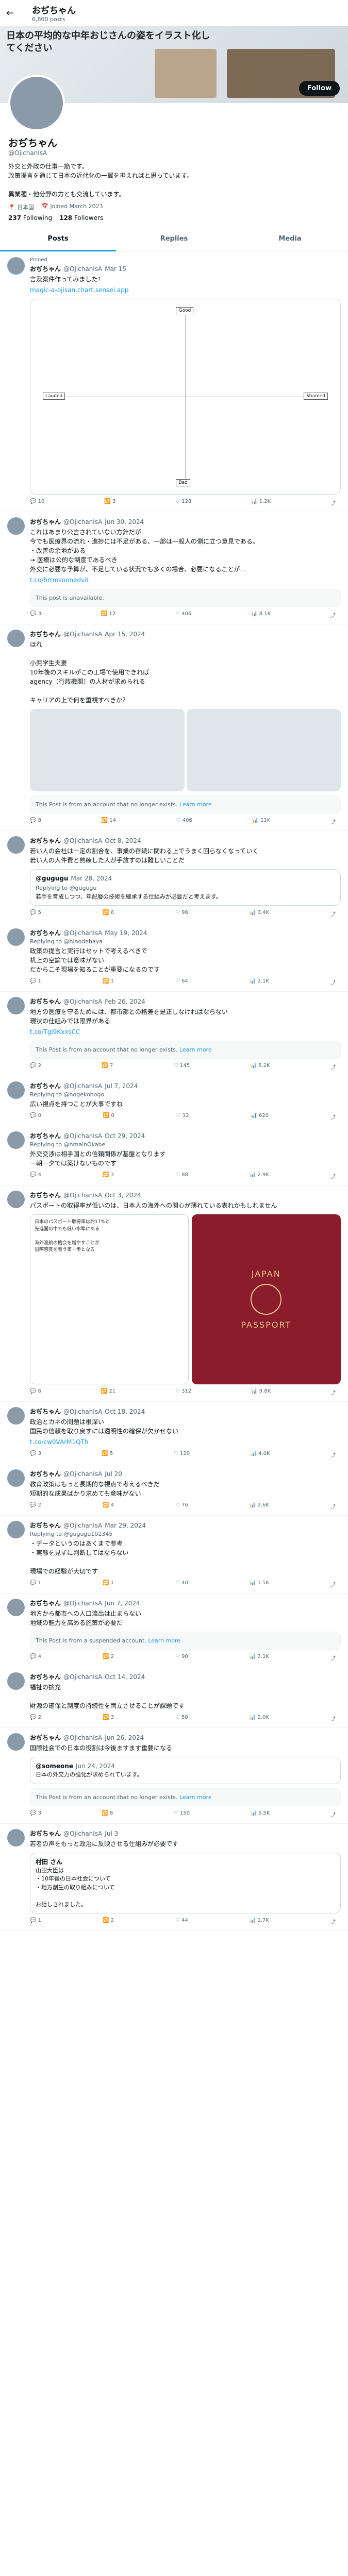 This screenshot has height=2576, width=348. What do you see at coordinates (259, 1921) in the screenshot?
I see `views-button: 📊 1.7K` at bounding box center [259, 1921].